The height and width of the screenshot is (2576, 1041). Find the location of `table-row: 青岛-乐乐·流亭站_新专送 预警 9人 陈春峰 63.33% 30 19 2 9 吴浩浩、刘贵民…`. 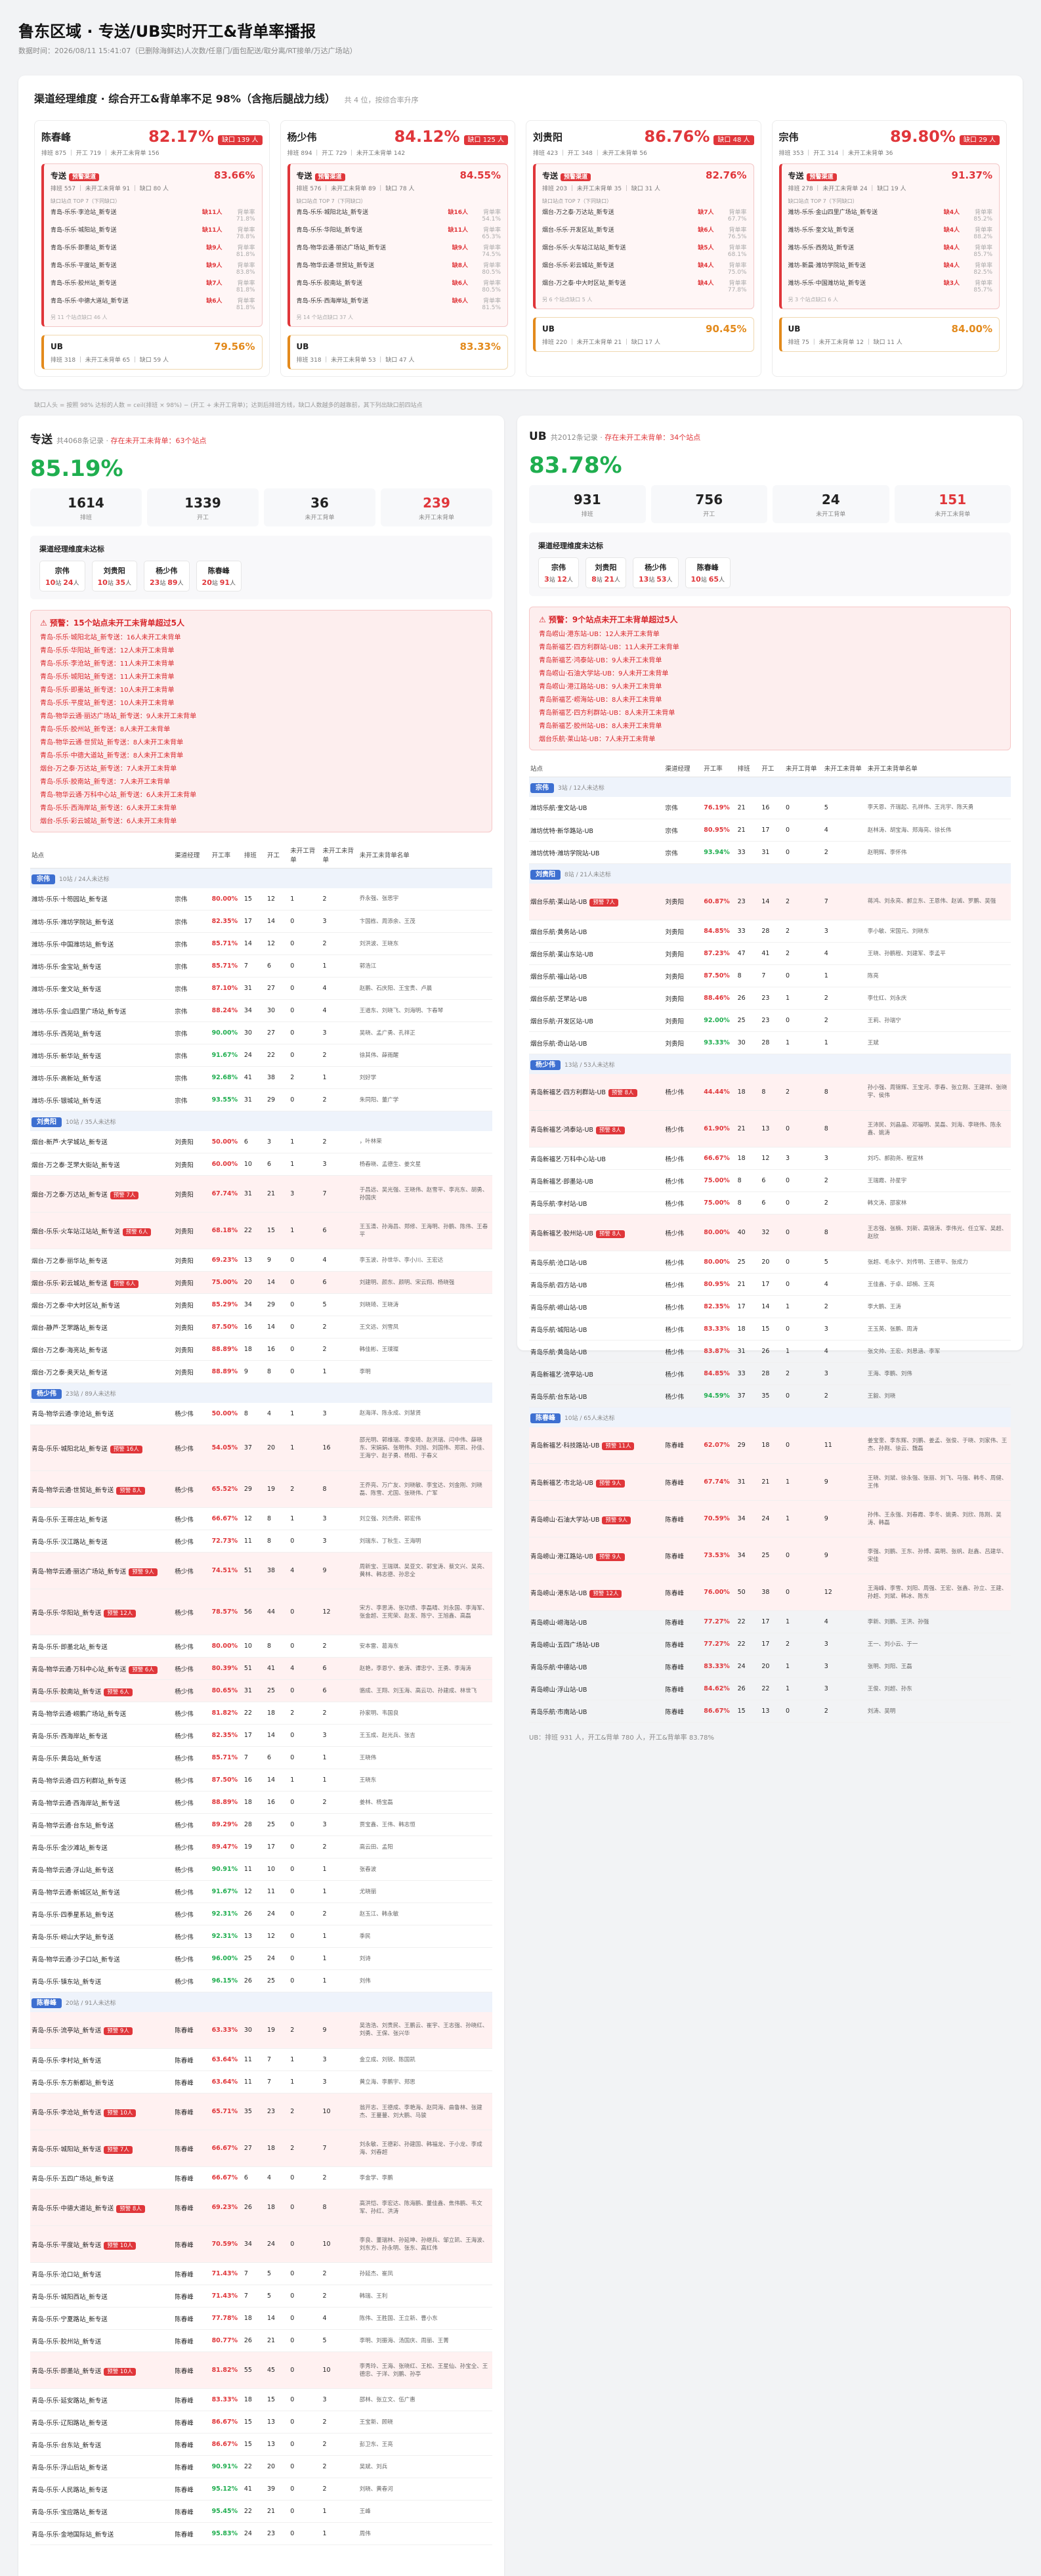

table-row: 青岛-乐乐·流亭站_新专送 预警 9人 陈春峰 63.33% 30 19 2 9 吴浩浩、刘贵民… is located at coordinates (261, 2030).